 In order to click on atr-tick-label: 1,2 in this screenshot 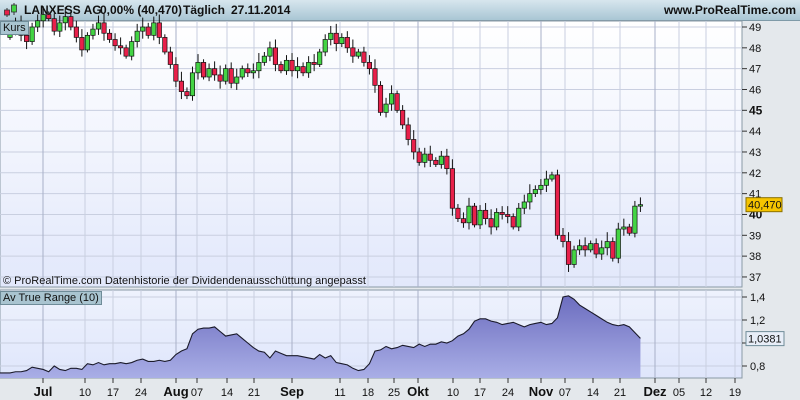, I will do `click(757, 321)`.